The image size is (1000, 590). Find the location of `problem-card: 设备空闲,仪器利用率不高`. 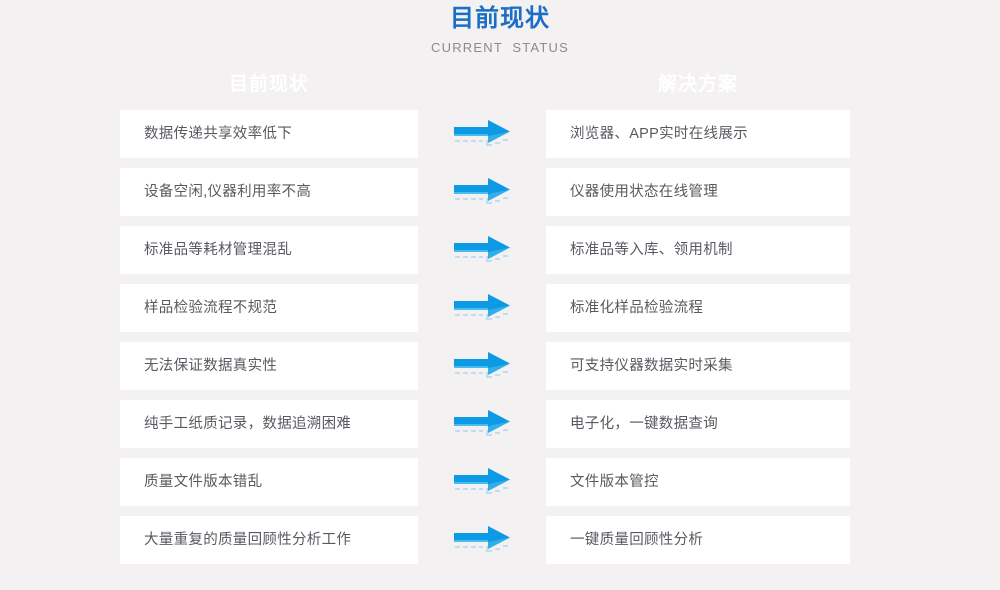

problem-card: 设备空闲,仪器利用率不高 is located at coordinates (269, 192).